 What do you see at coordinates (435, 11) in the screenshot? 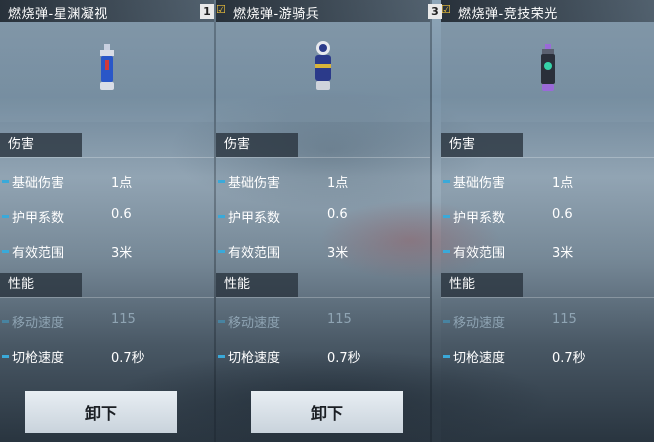
I see `slot-number-badge: 3` at bounding box center [435, 11].